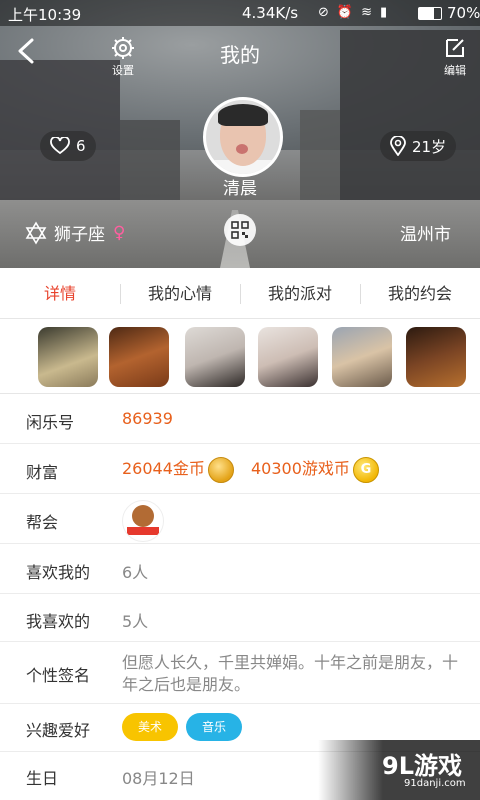 Image resolution: width=480 pixels, height=800 pixels. What do you see at coordinates (365, 469) in the screenshot?
I see `game-coin-icon` at bounding box center [365, 469].